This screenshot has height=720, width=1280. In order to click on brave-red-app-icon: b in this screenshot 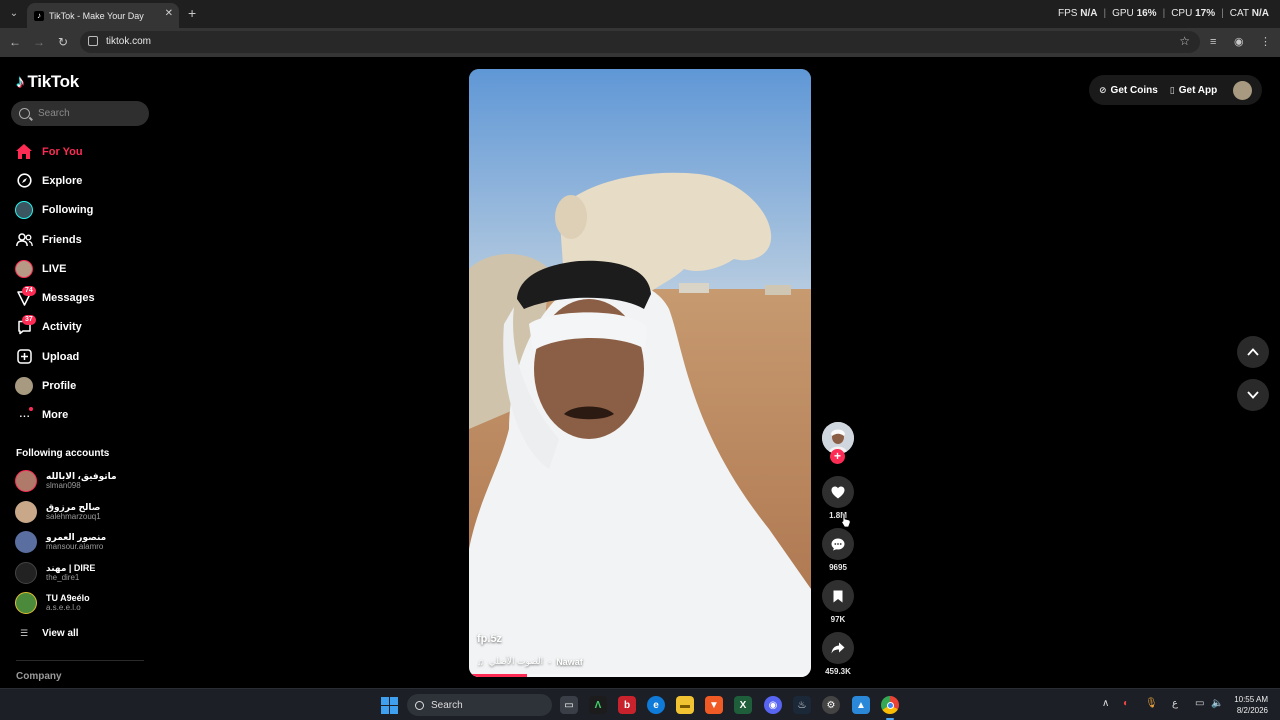, I will do `click(627, 705)`.